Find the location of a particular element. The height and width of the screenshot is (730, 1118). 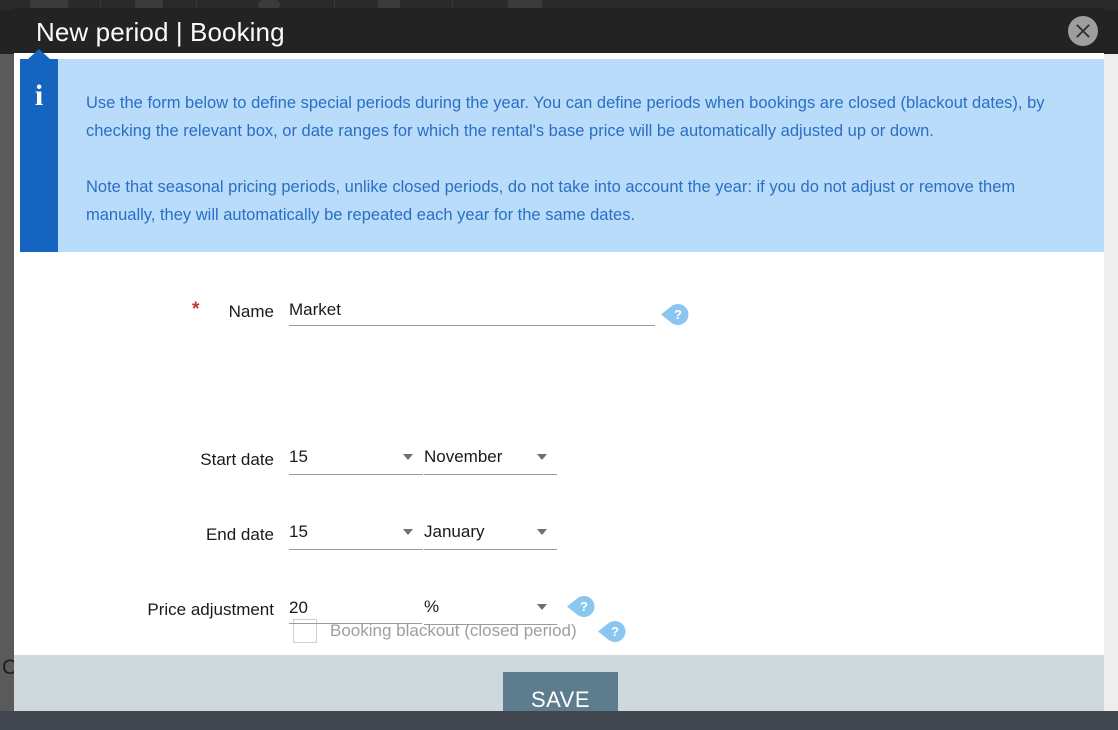

modal-footer: SAVE is located at coordinates (559, 683).